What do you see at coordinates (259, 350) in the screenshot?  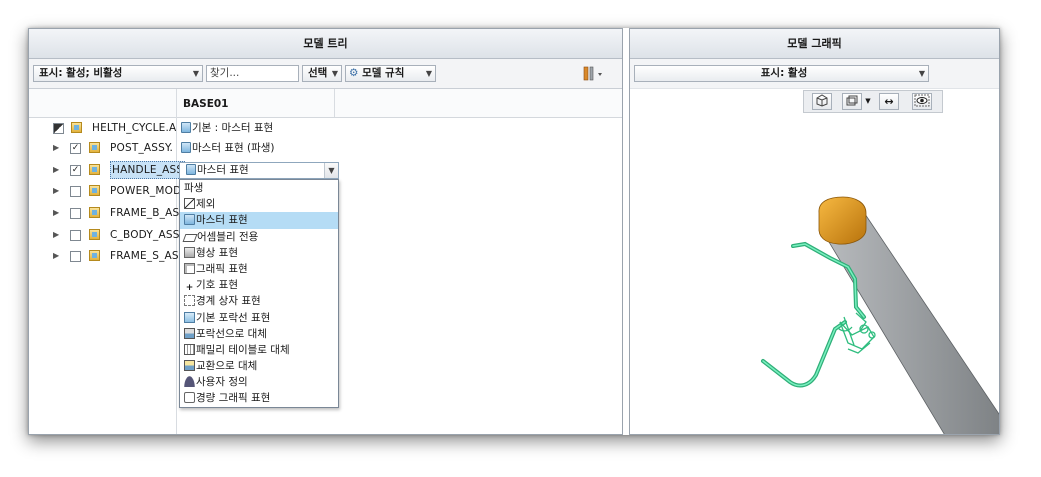 I see `rep-option-family-table: 패밀리 테이블로 대체` at bounding box center [259, 350].